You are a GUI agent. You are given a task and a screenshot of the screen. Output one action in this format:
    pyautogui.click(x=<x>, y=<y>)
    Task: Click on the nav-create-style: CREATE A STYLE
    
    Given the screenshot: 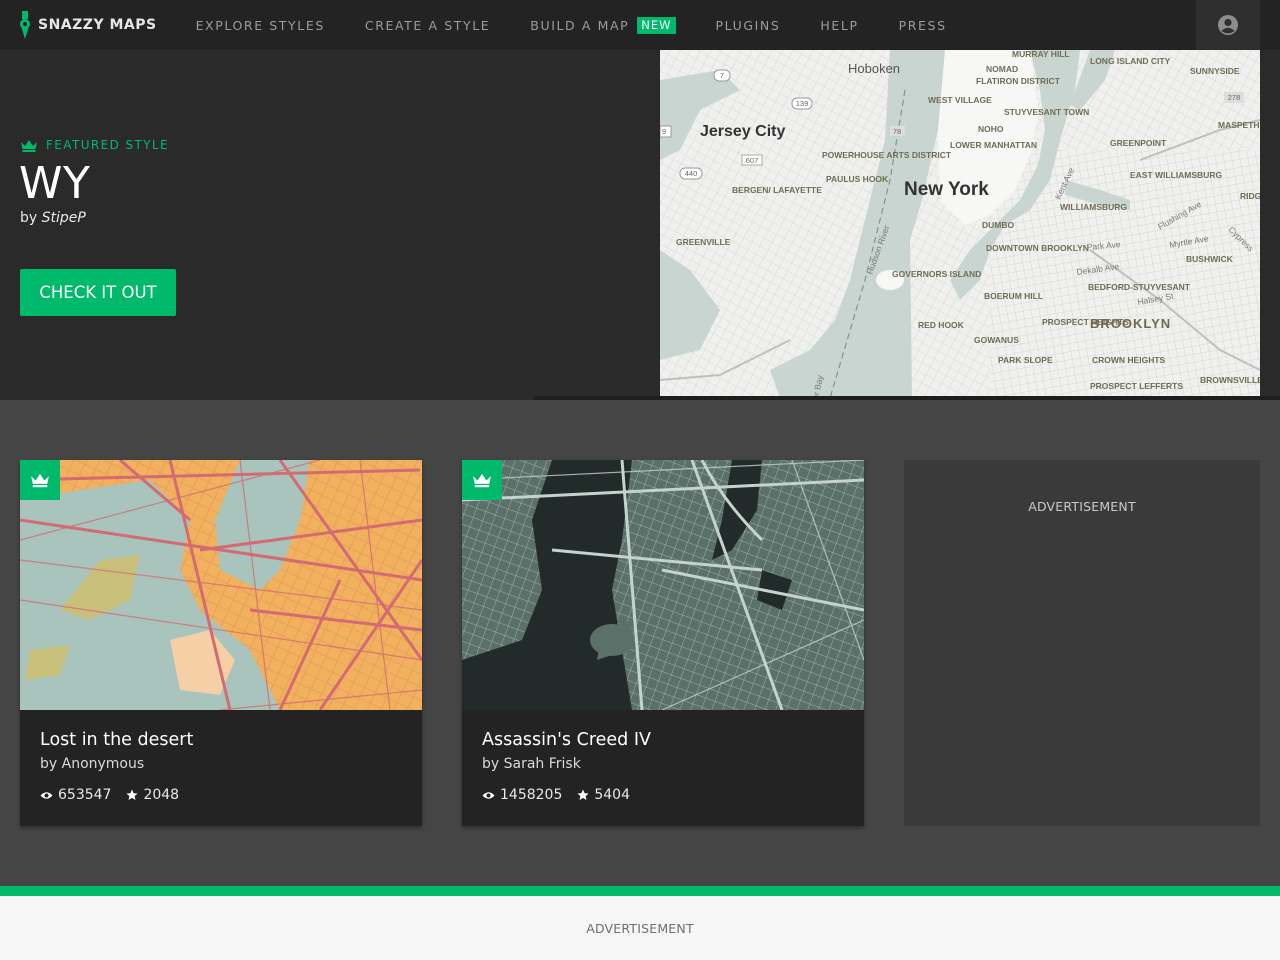 What is the action you would take?
    pyautogui.click(x=427, y=25)
    